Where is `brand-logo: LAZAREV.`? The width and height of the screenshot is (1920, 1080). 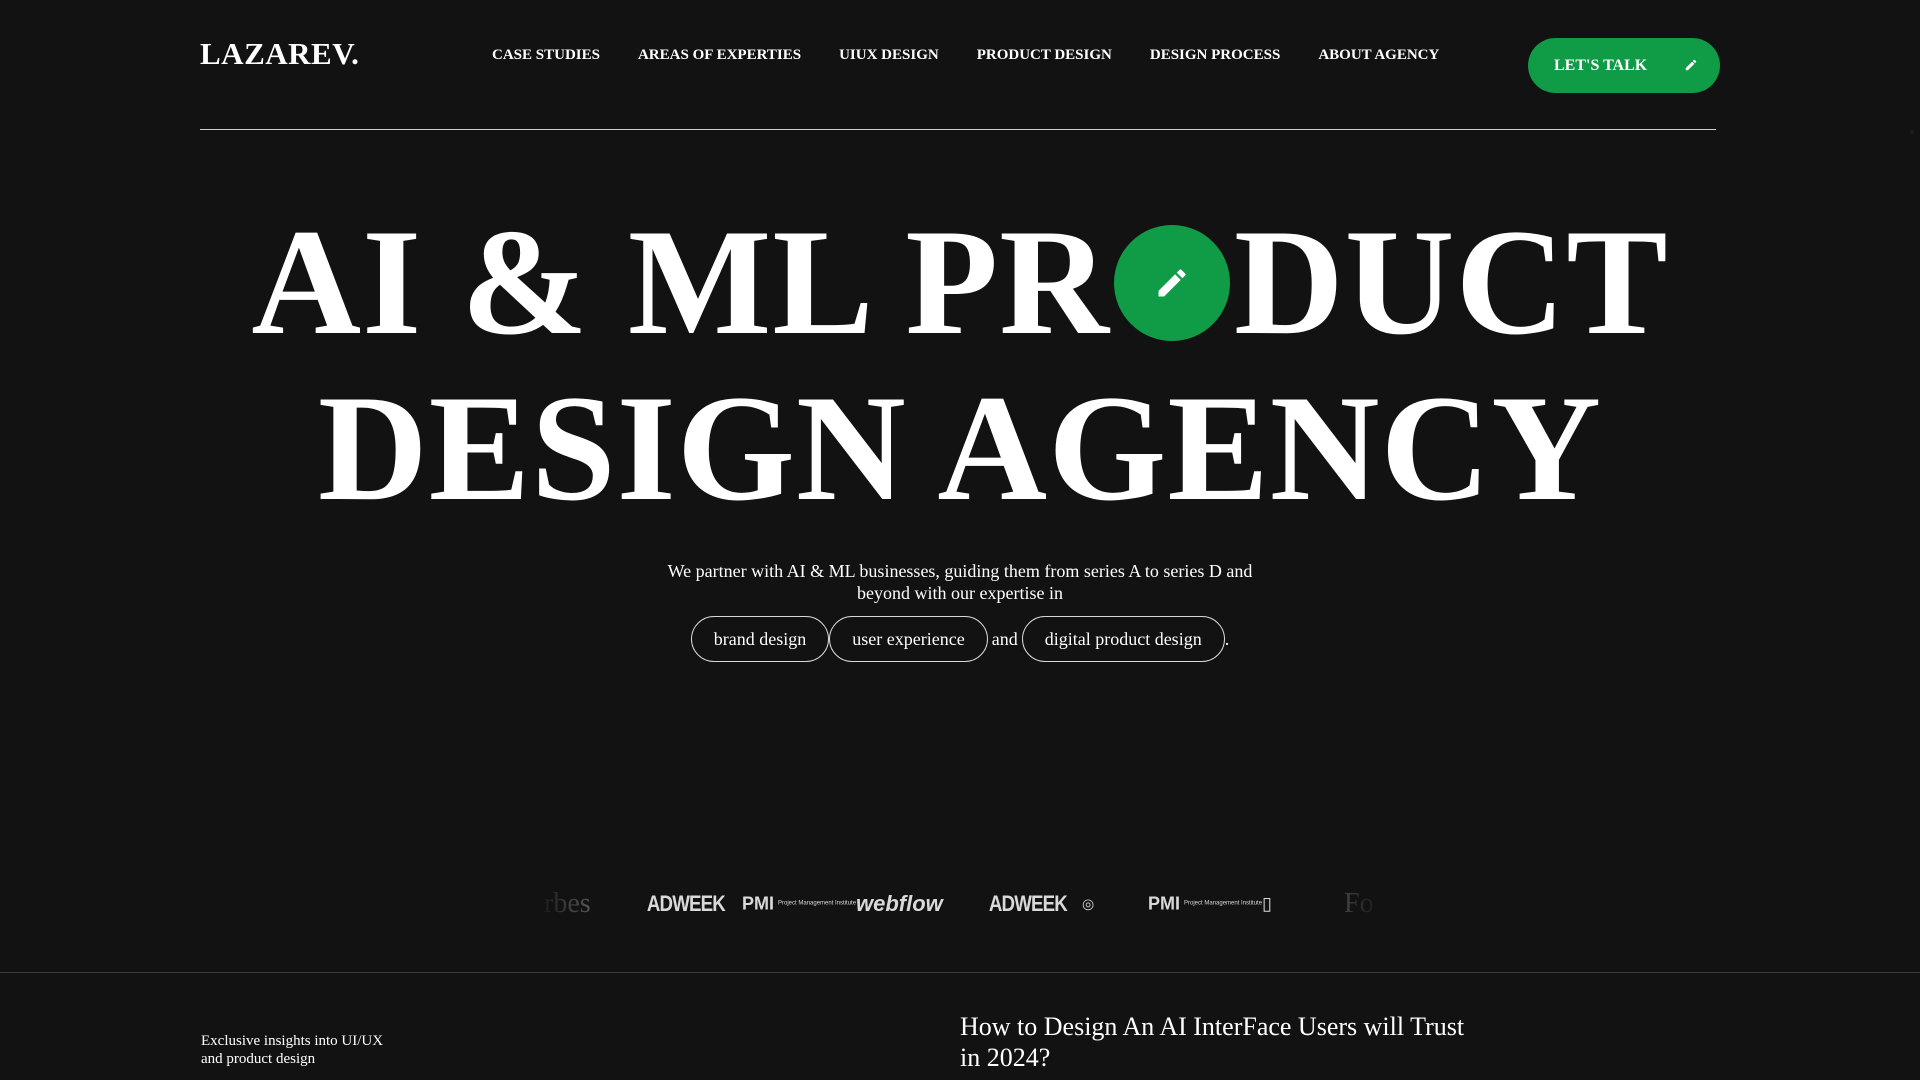
brand-logo: LAZAREV. is located at coordinates (279, 54).